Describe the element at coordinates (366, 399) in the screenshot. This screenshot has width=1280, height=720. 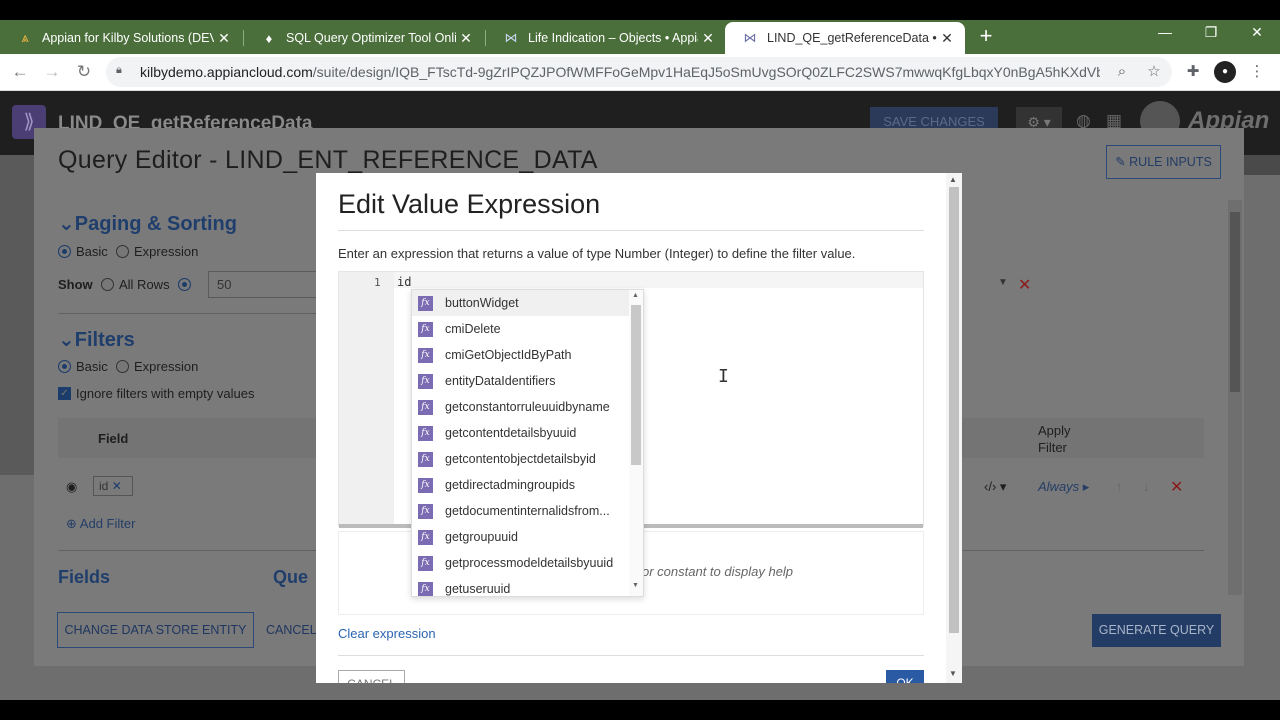
I see `line-gutter` at that location.